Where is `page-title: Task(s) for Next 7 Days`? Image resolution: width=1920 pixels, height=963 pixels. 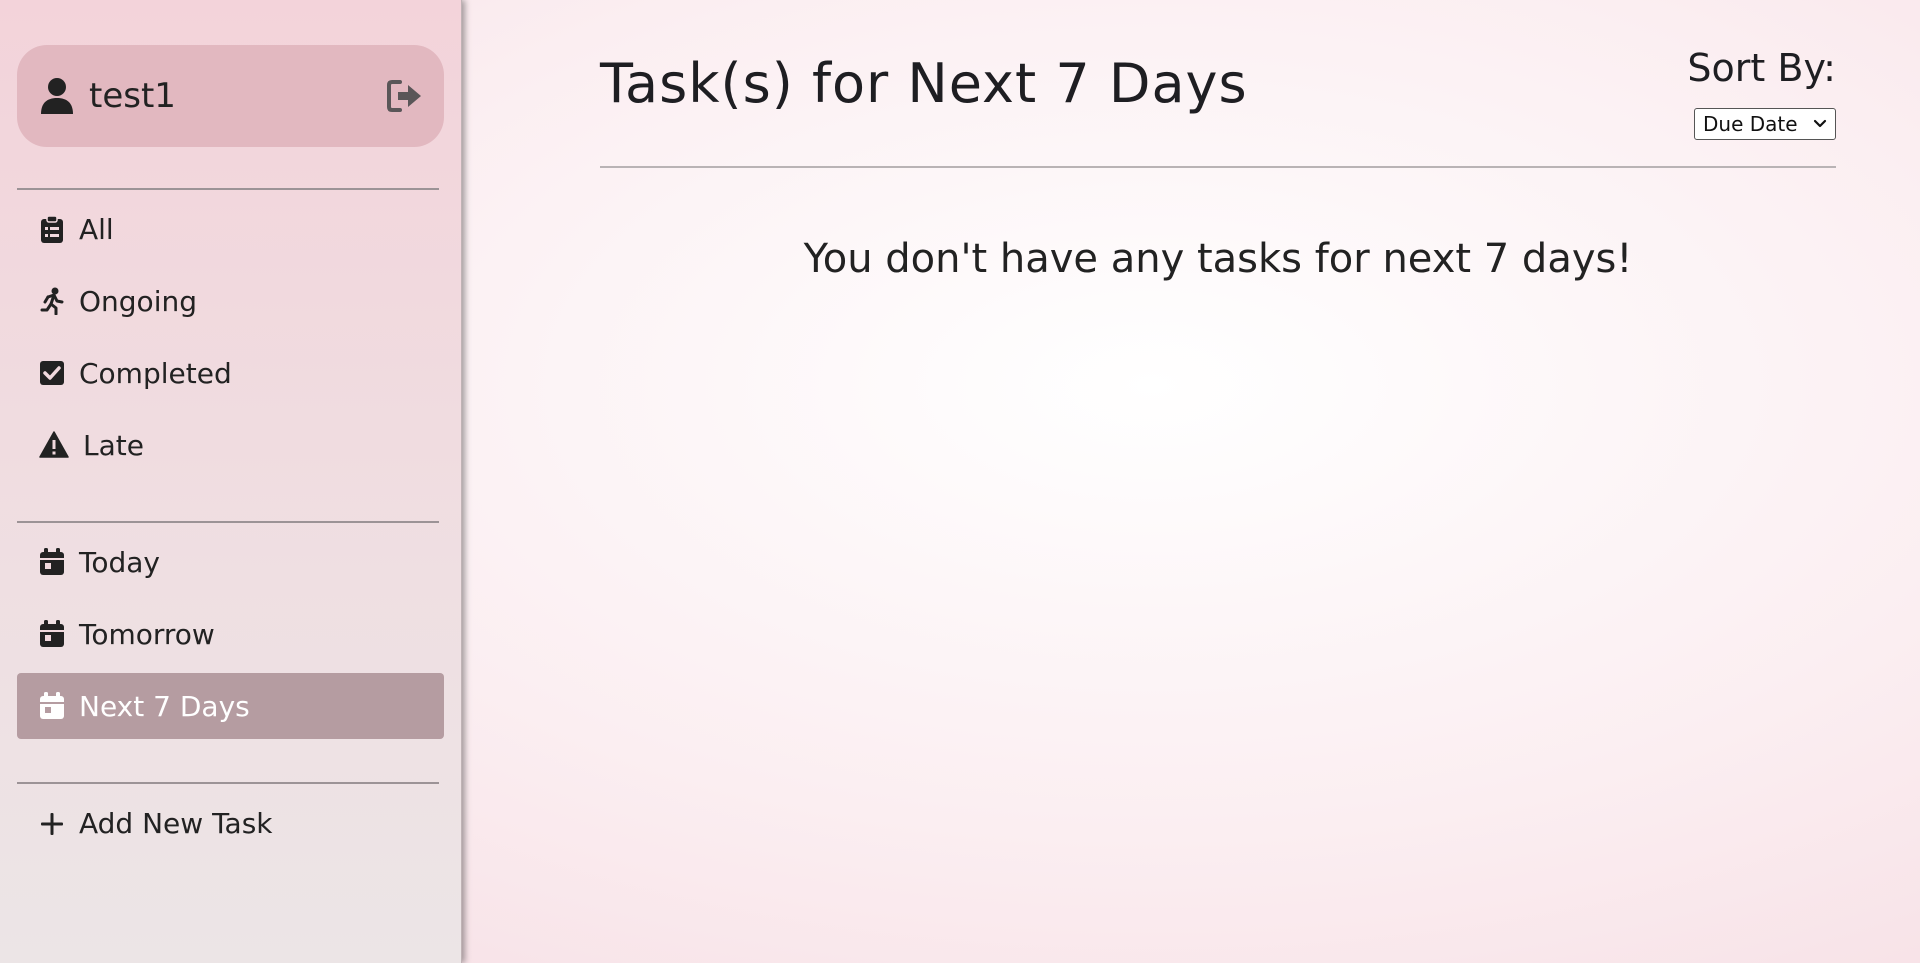
page-title: Task(s) for Next 7 Days is located at coordinates (924, 83).